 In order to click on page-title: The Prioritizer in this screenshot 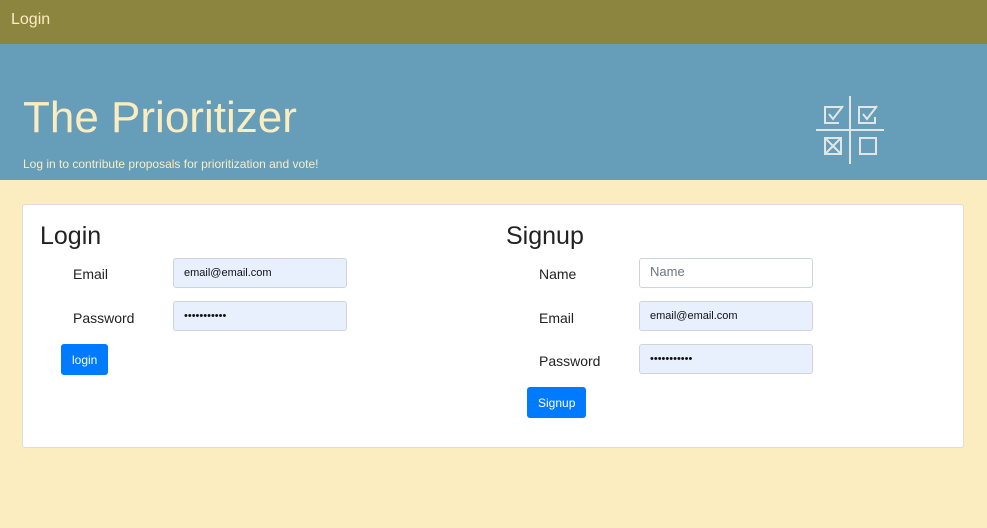, I will do `click(160, 117)`.